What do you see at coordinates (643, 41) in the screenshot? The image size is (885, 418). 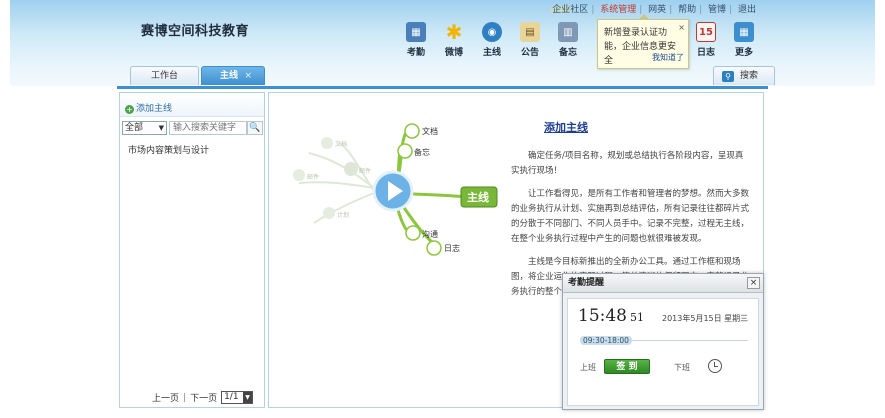 I see `notice-tooltip: × 新增登录认证功能，企业信息更安全 我知道了` at bounding box center [643, 41].